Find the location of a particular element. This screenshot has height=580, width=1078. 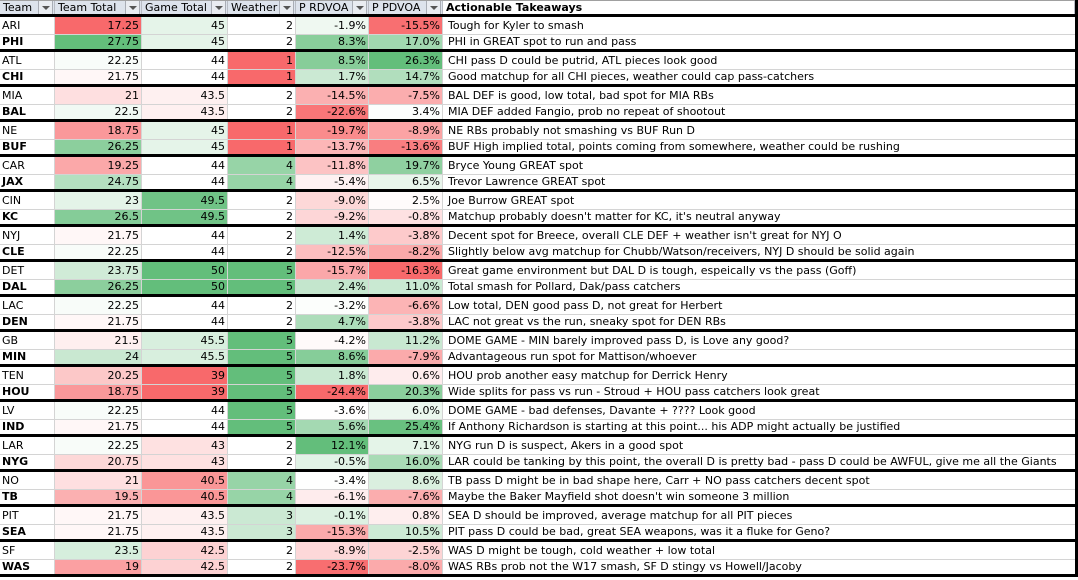

cell-p-pdvoa: 25.4% is located at coordinates (406, 426).